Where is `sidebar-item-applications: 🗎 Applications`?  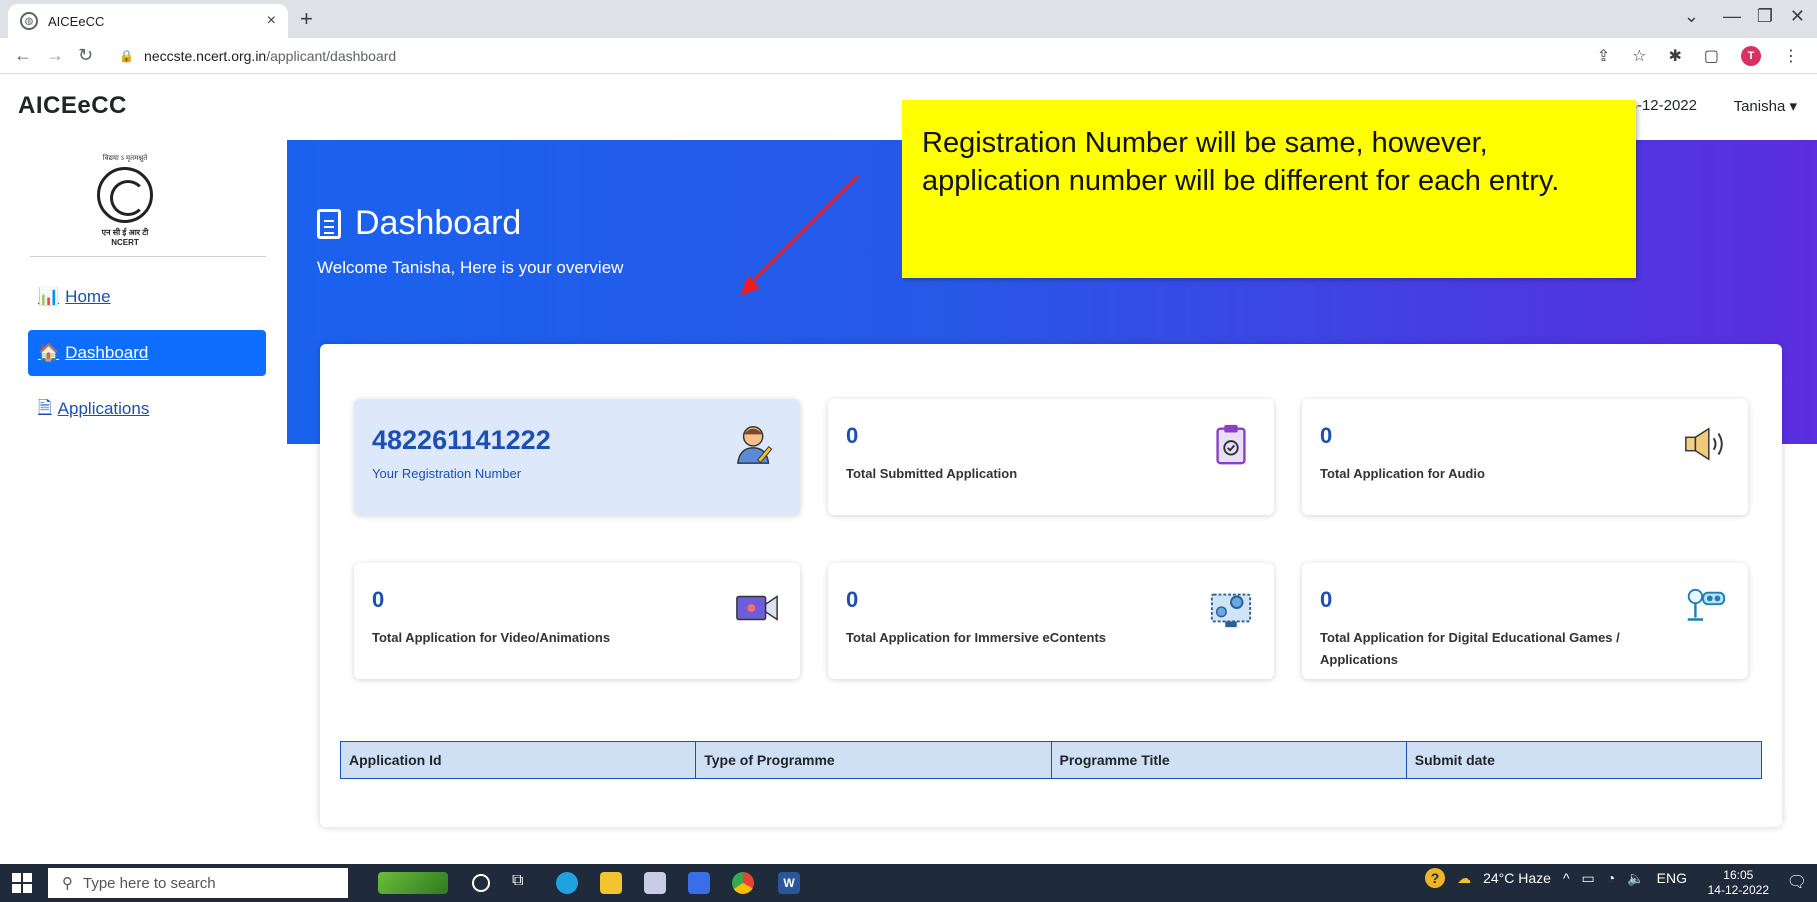
sidebar-item-applications: 🗎 Applications is located at coordinates (147, 409).